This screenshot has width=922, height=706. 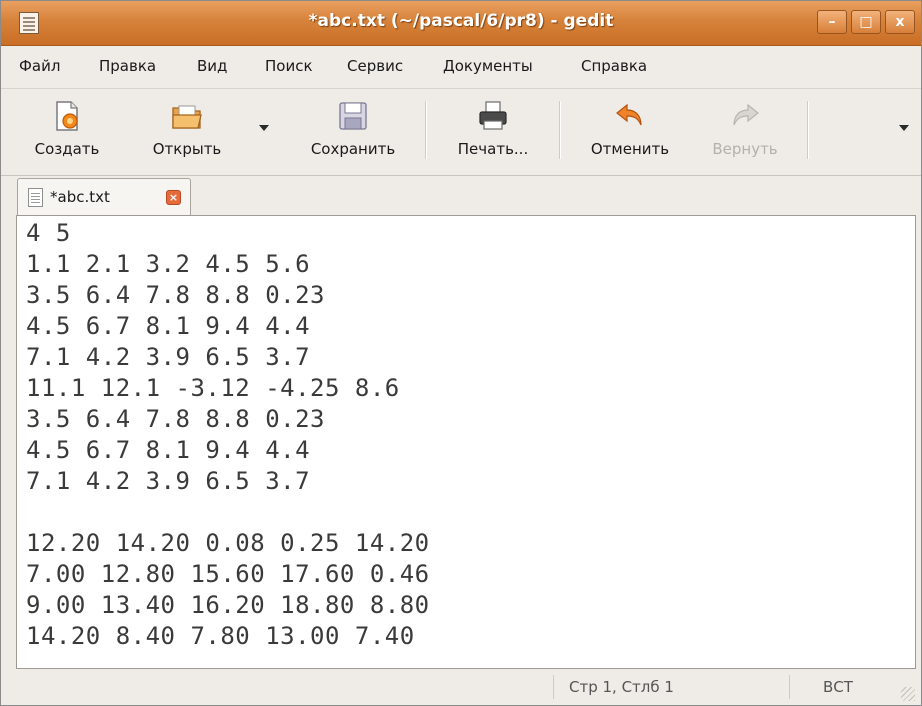 I want to click on insert-mode: ВСТ, so click(x=838, y=687).